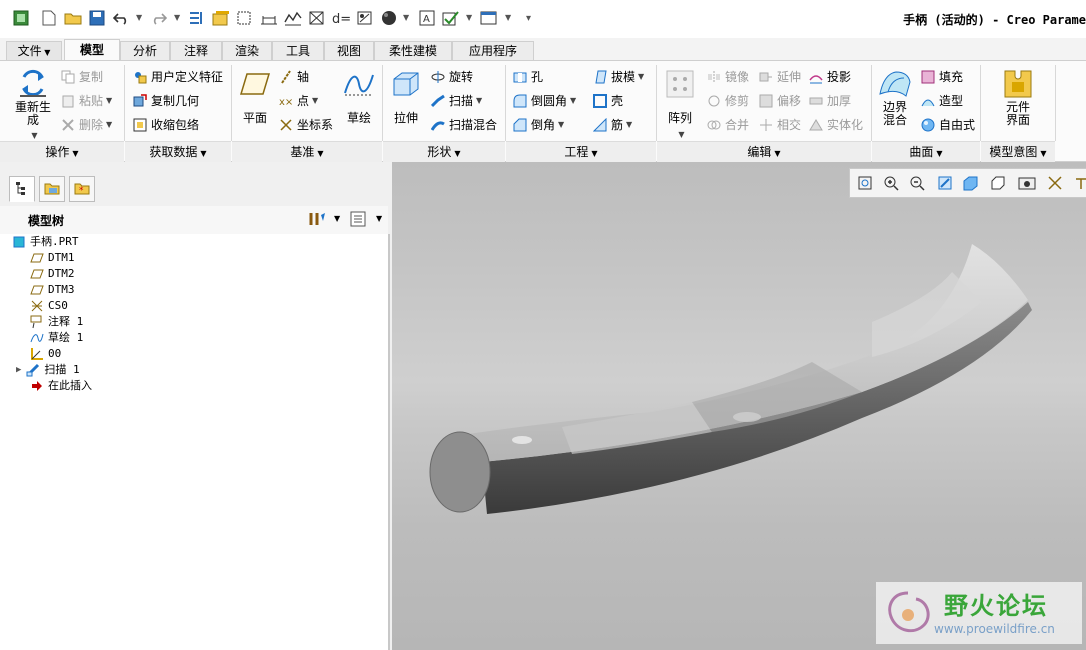  What do you see at coordinates (45, 242) in the screenshot?
I see `tree-item-part: 手柄.PRT` at bounding box center [45, 242].